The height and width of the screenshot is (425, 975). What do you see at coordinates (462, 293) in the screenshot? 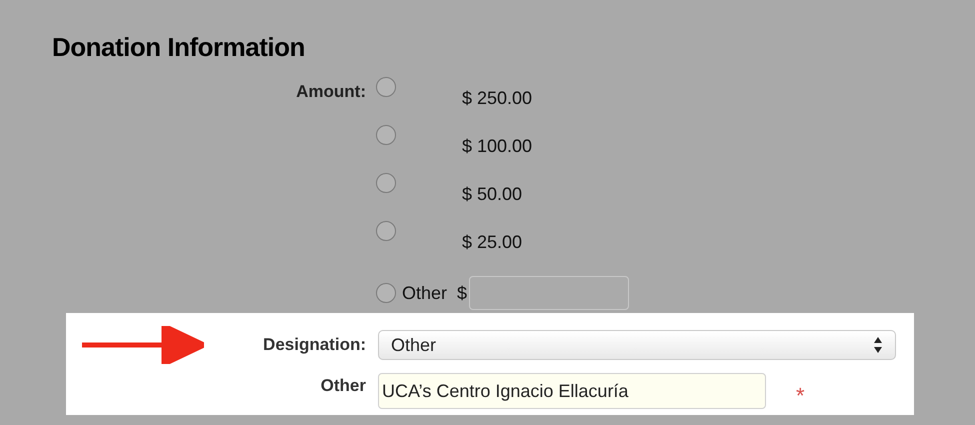
I see `currency-symbol: $` at bounding box center [462, 293].